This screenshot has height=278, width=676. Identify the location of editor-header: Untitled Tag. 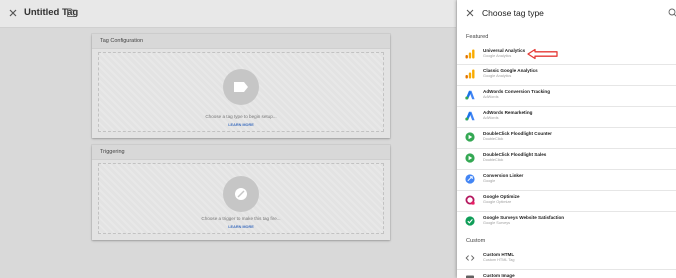
(228, 14).